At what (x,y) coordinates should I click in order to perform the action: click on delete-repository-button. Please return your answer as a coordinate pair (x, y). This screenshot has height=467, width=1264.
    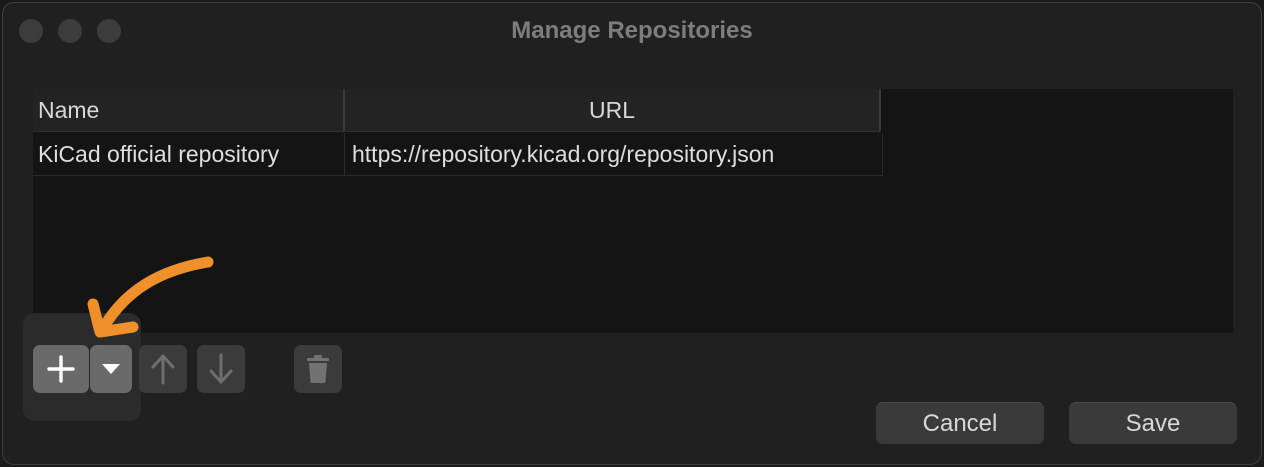
    Looking at the image, I should click on (318, 369).